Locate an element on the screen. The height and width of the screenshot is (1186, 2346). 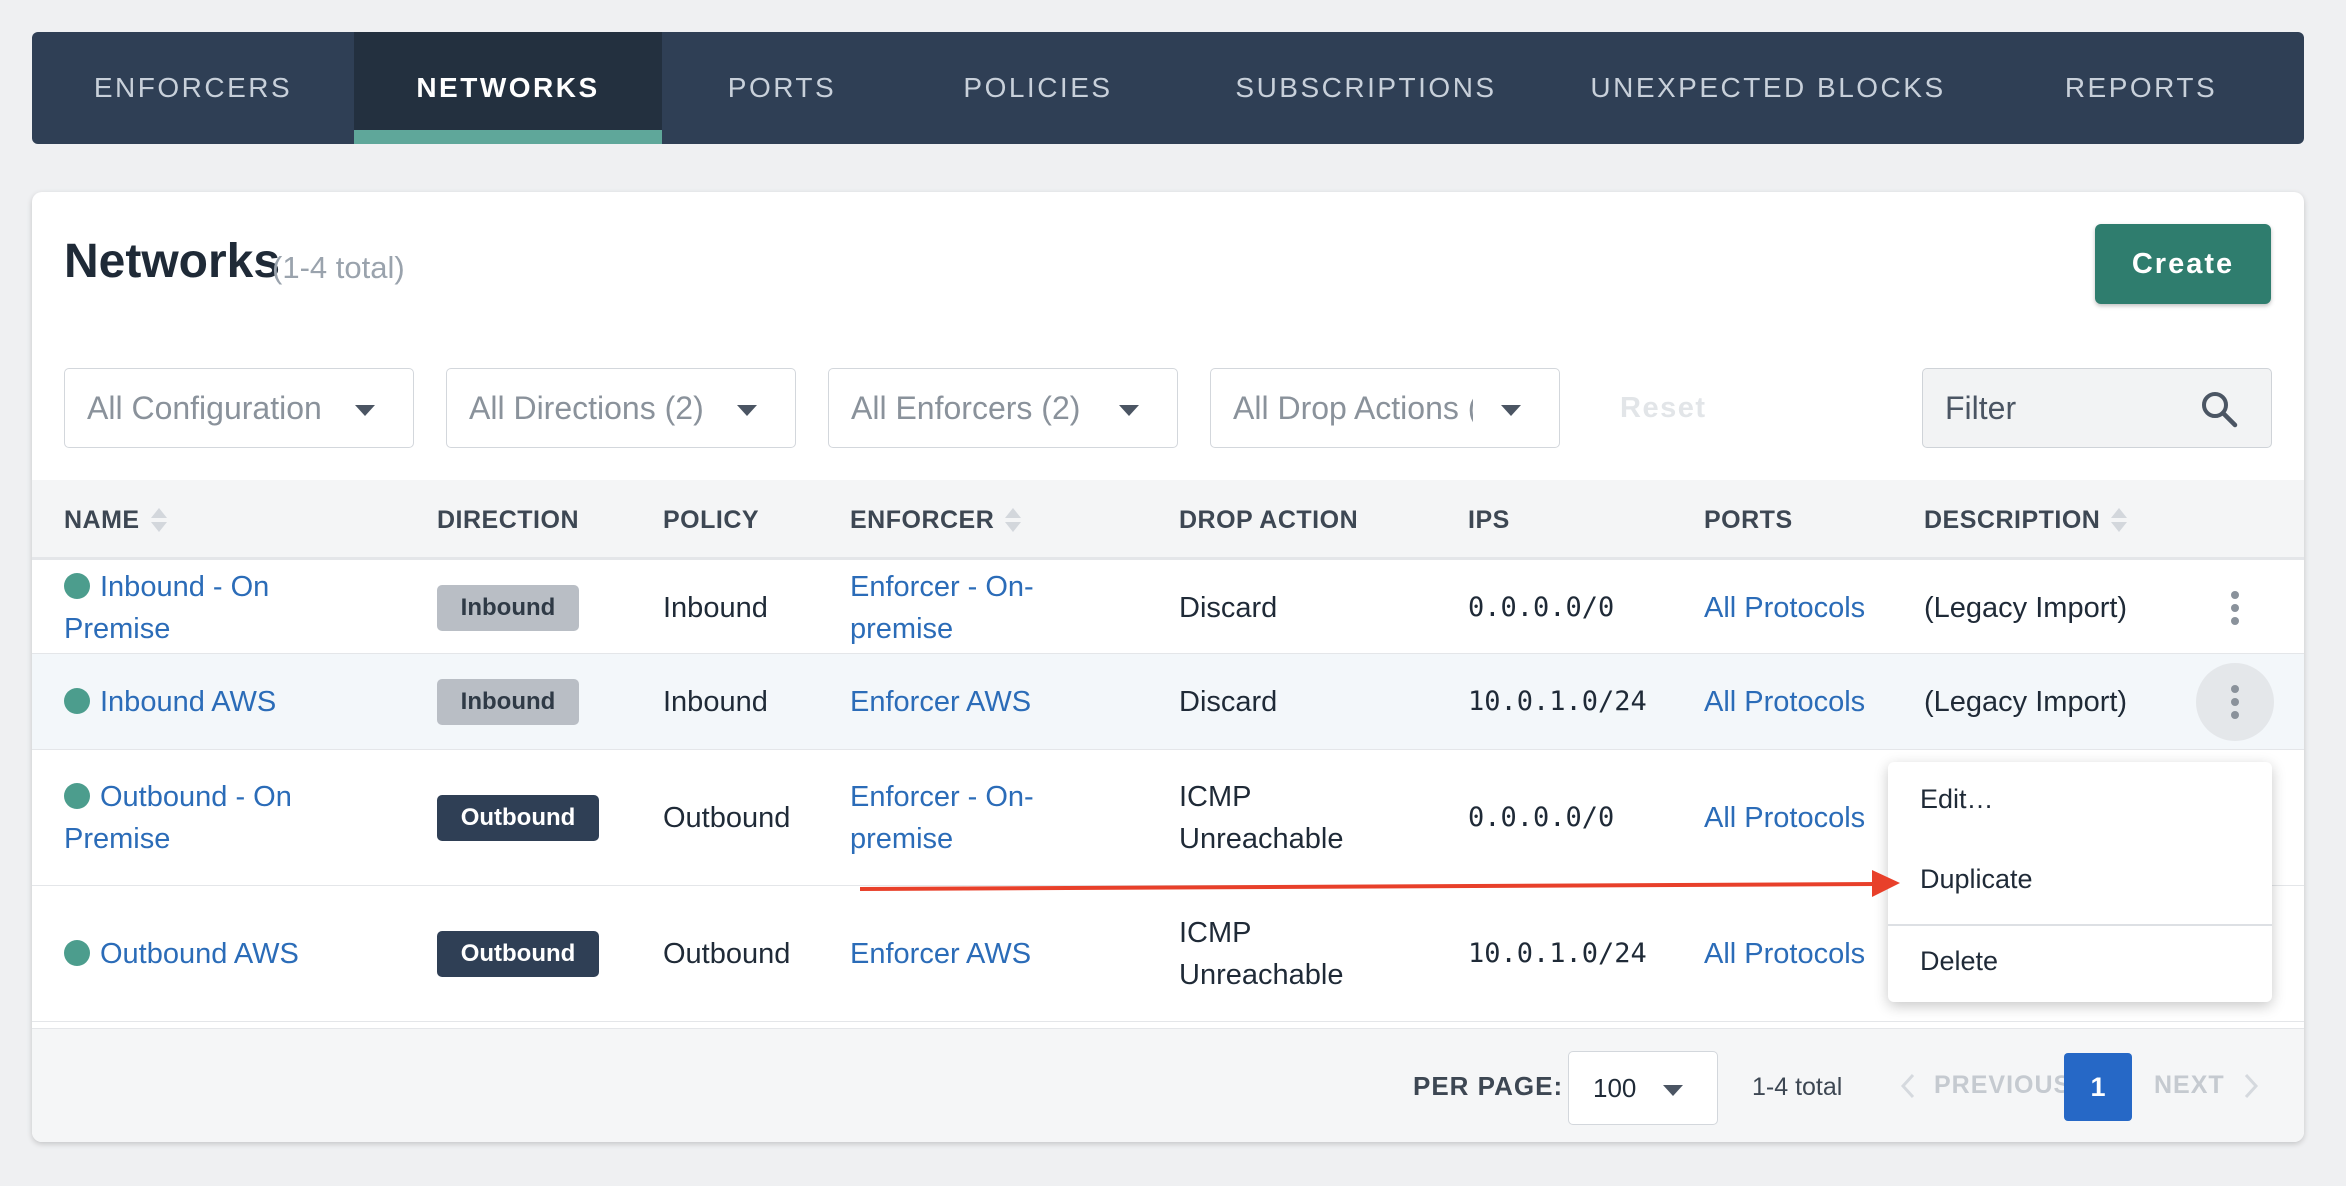
per-page-label: PER PAGE: is located at coordinates (1488, 1086).